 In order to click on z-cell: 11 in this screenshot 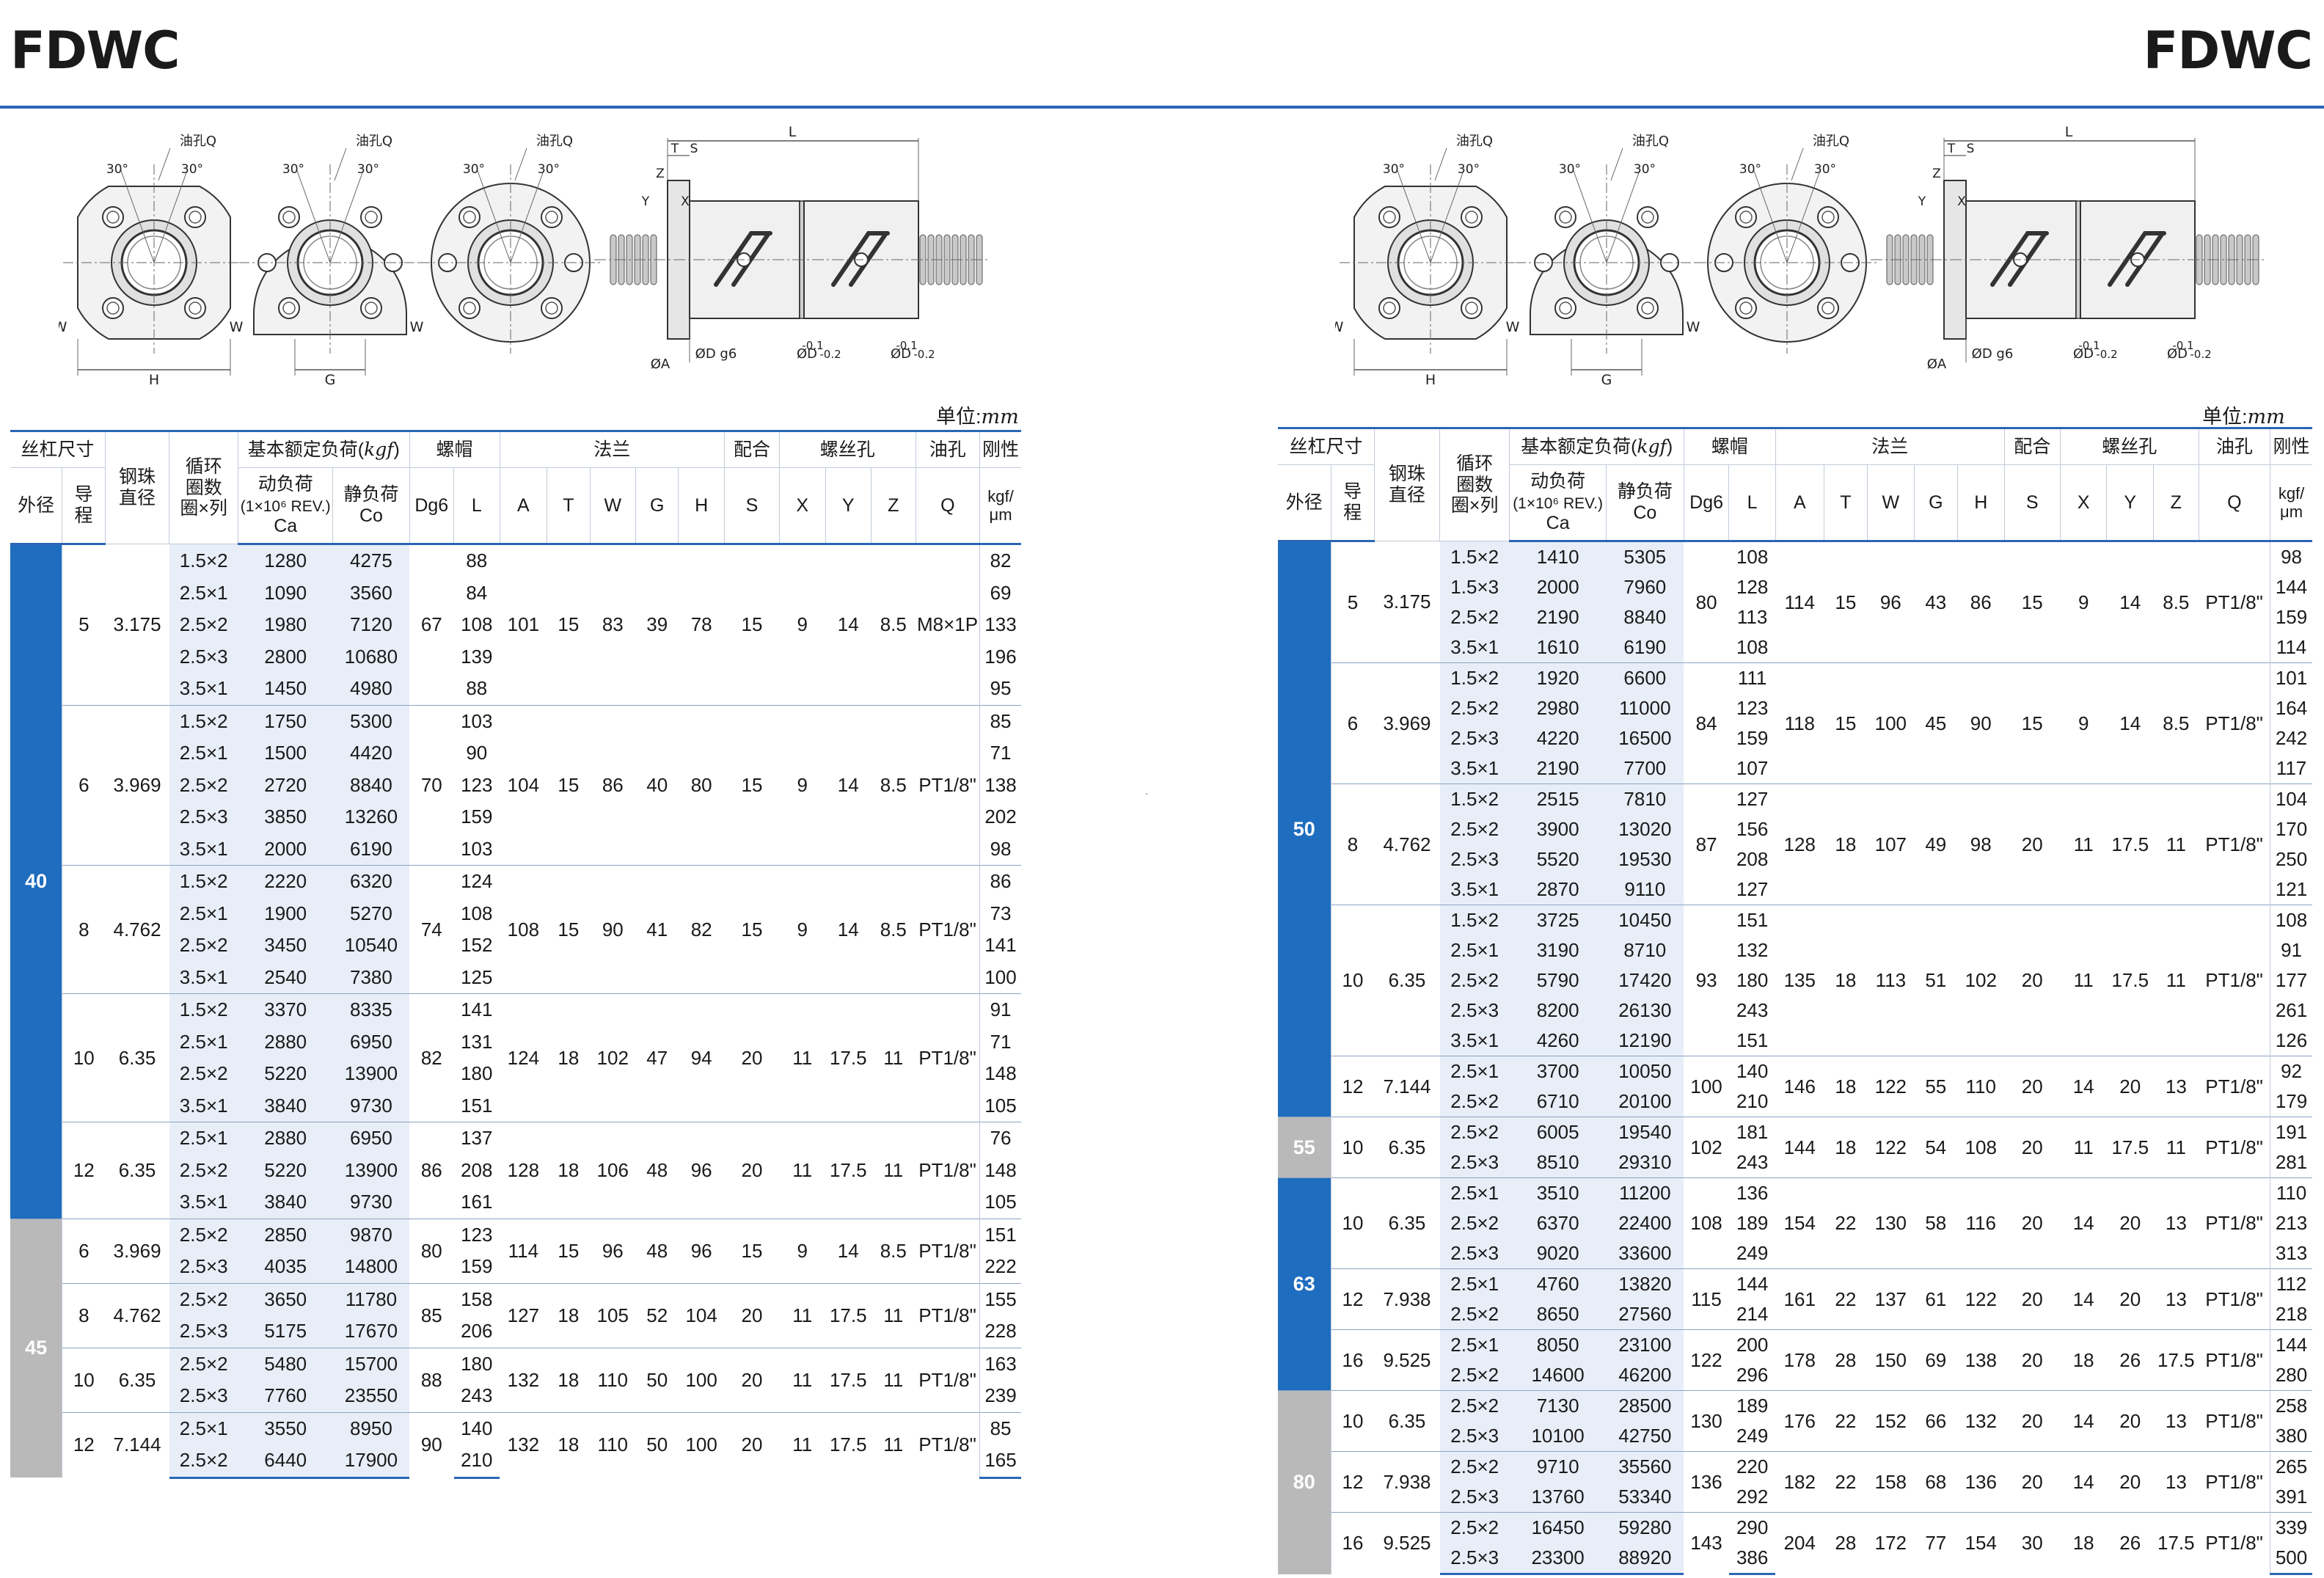, I will do `click(2176, 844)`.